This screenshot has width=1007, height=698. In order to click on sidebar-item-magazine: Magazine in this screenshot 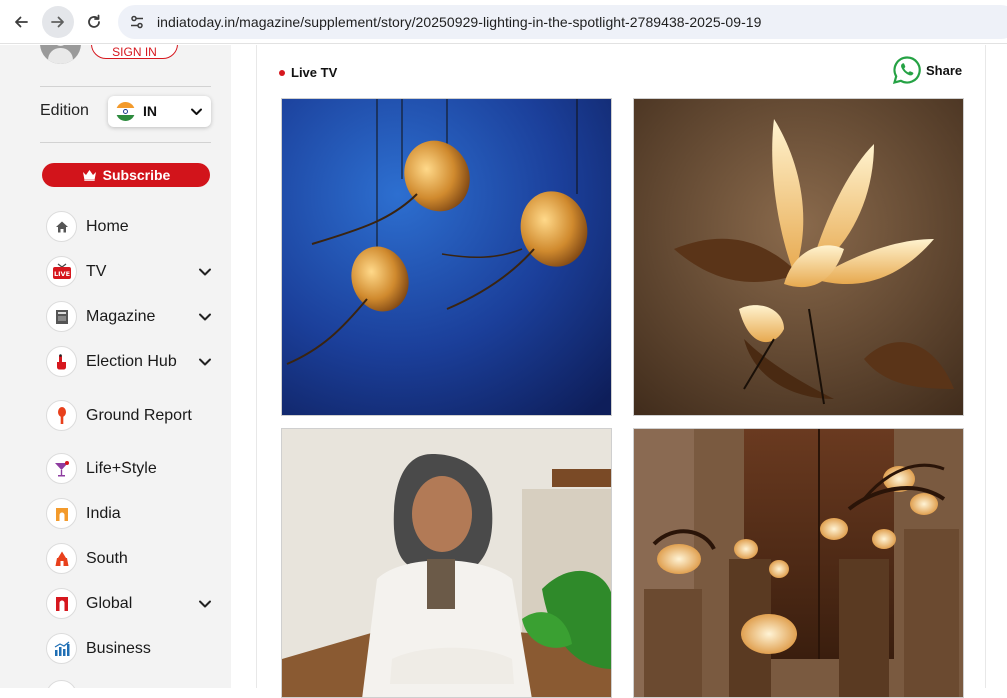, I will do `click(133, 317)`.